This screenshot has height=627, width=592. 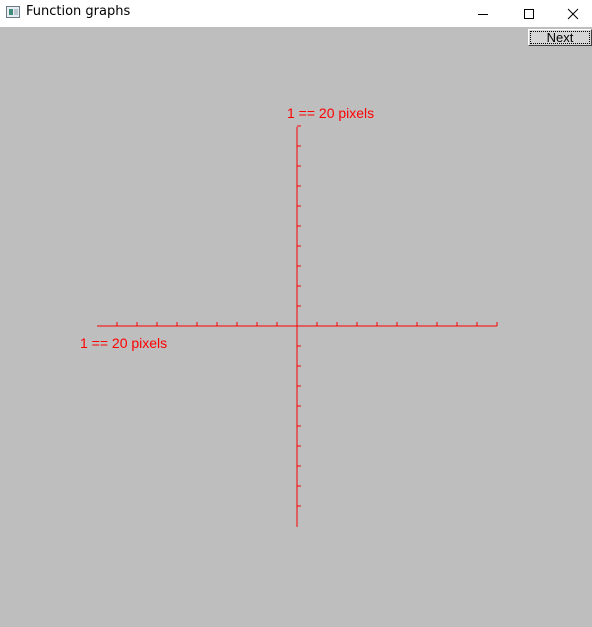 I want to click on window-title: Function graphs, so click(x=78, y=11).